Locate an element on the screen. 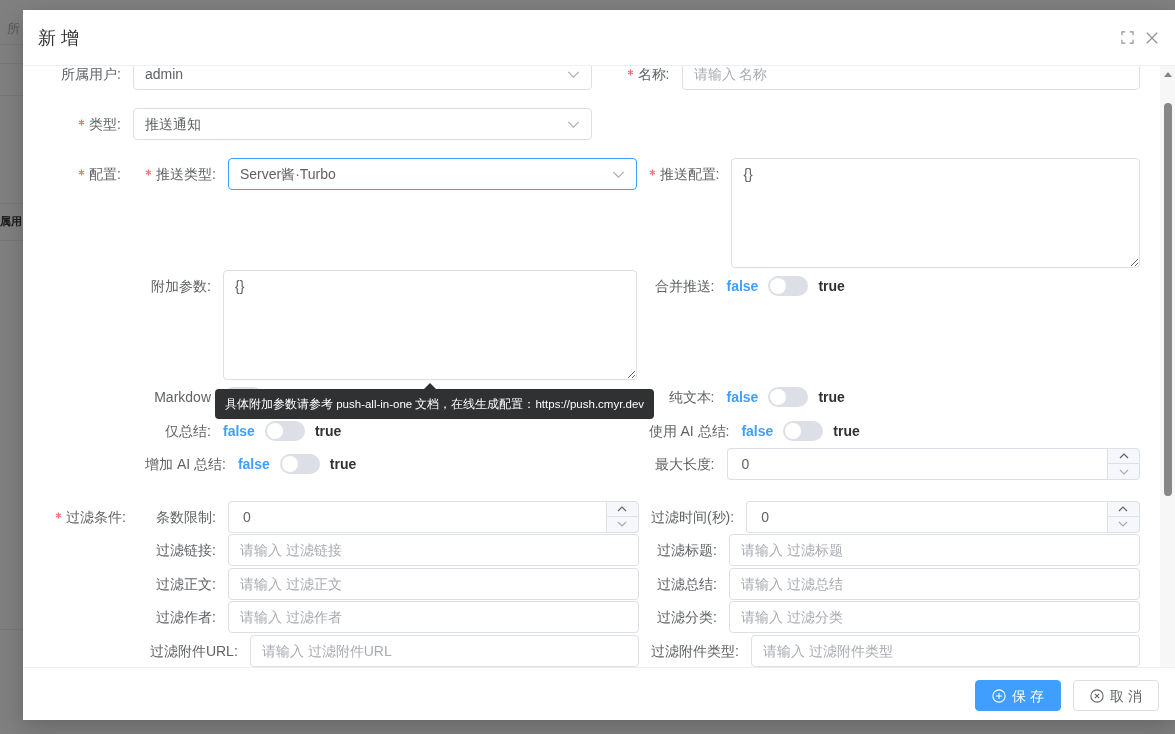 This screenshot has height=734, width=1175. form-label: Markdow is located at coordinates (182, 397).